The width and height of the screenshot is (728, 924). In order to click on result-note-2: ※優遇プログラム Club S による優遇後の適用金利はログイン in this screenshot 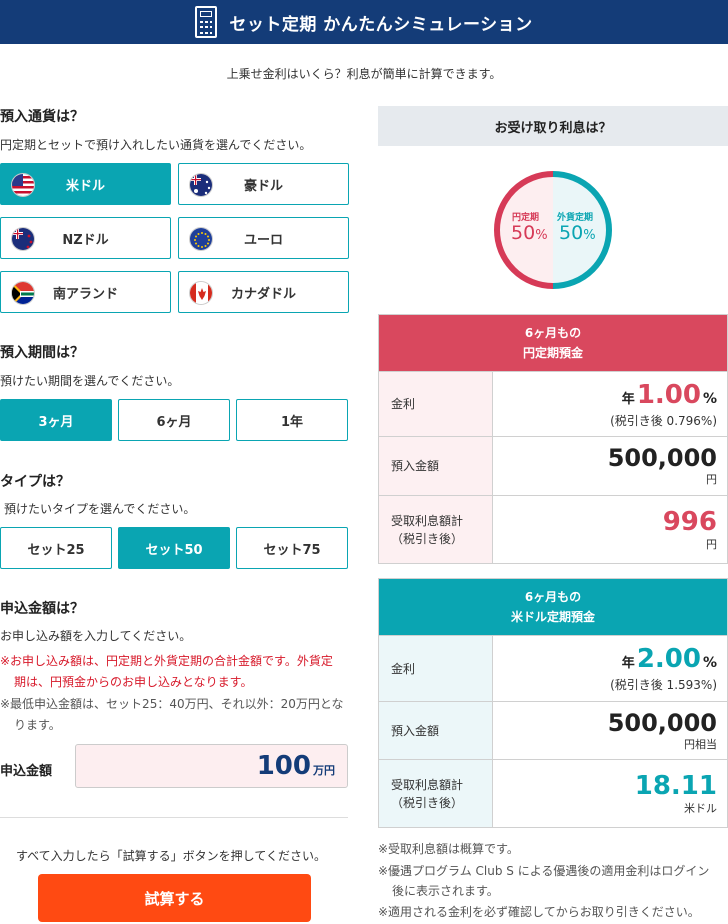, I will do `click(544, 871)`.